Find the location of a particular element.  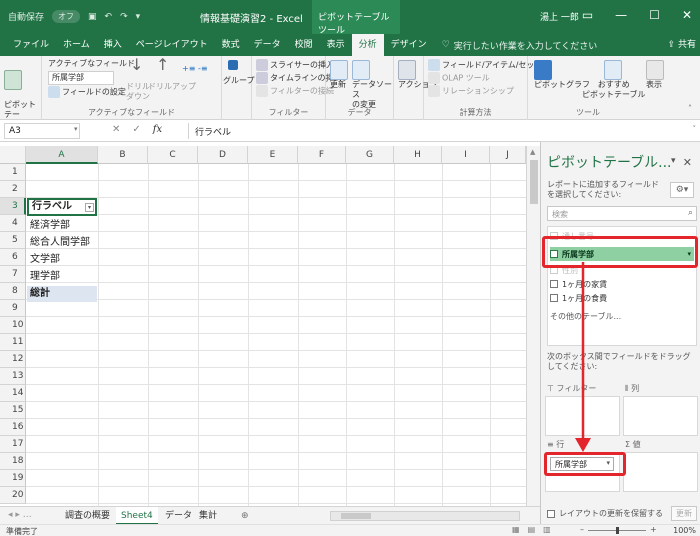

row-header-18: 18 is located at coordinates (13, 461).